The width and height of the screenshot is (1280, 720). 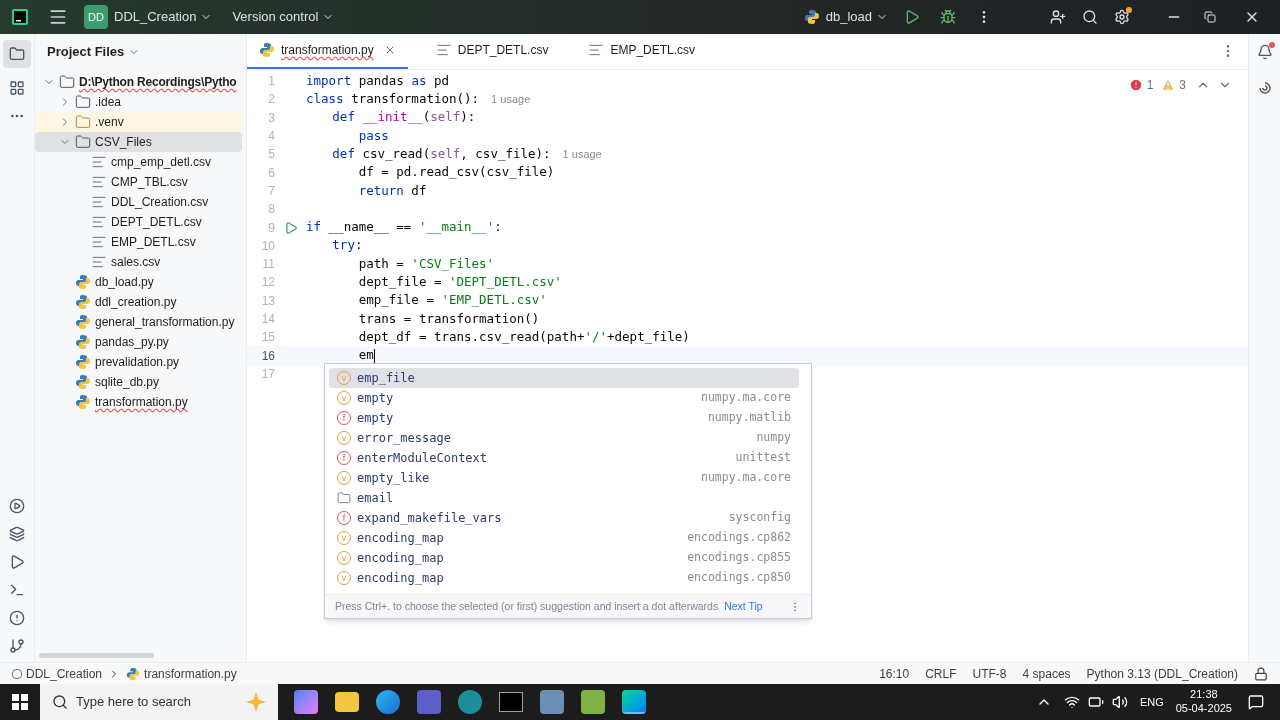 What do you see at coordinates (138, 142) in the screenshot?
I see `tree-item: CSV_Files` at bounding box center [138, 142].